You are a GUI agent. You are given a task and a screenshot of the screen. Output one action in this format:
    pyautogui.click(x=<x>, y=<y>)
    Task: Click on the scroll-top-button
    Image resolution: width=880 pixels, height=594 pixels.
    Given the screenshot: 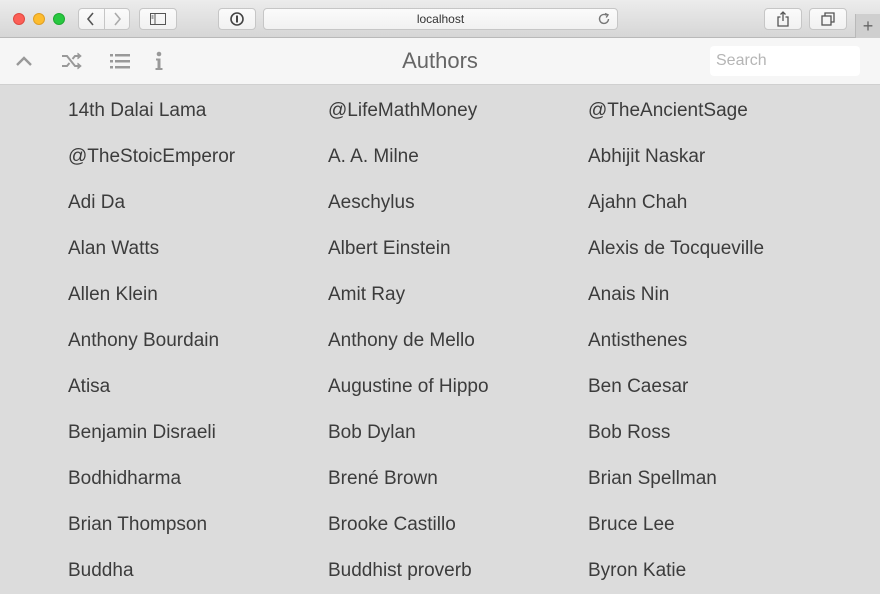 What is the action you would take?
    pyautogui.click(x=24, y=61)
    